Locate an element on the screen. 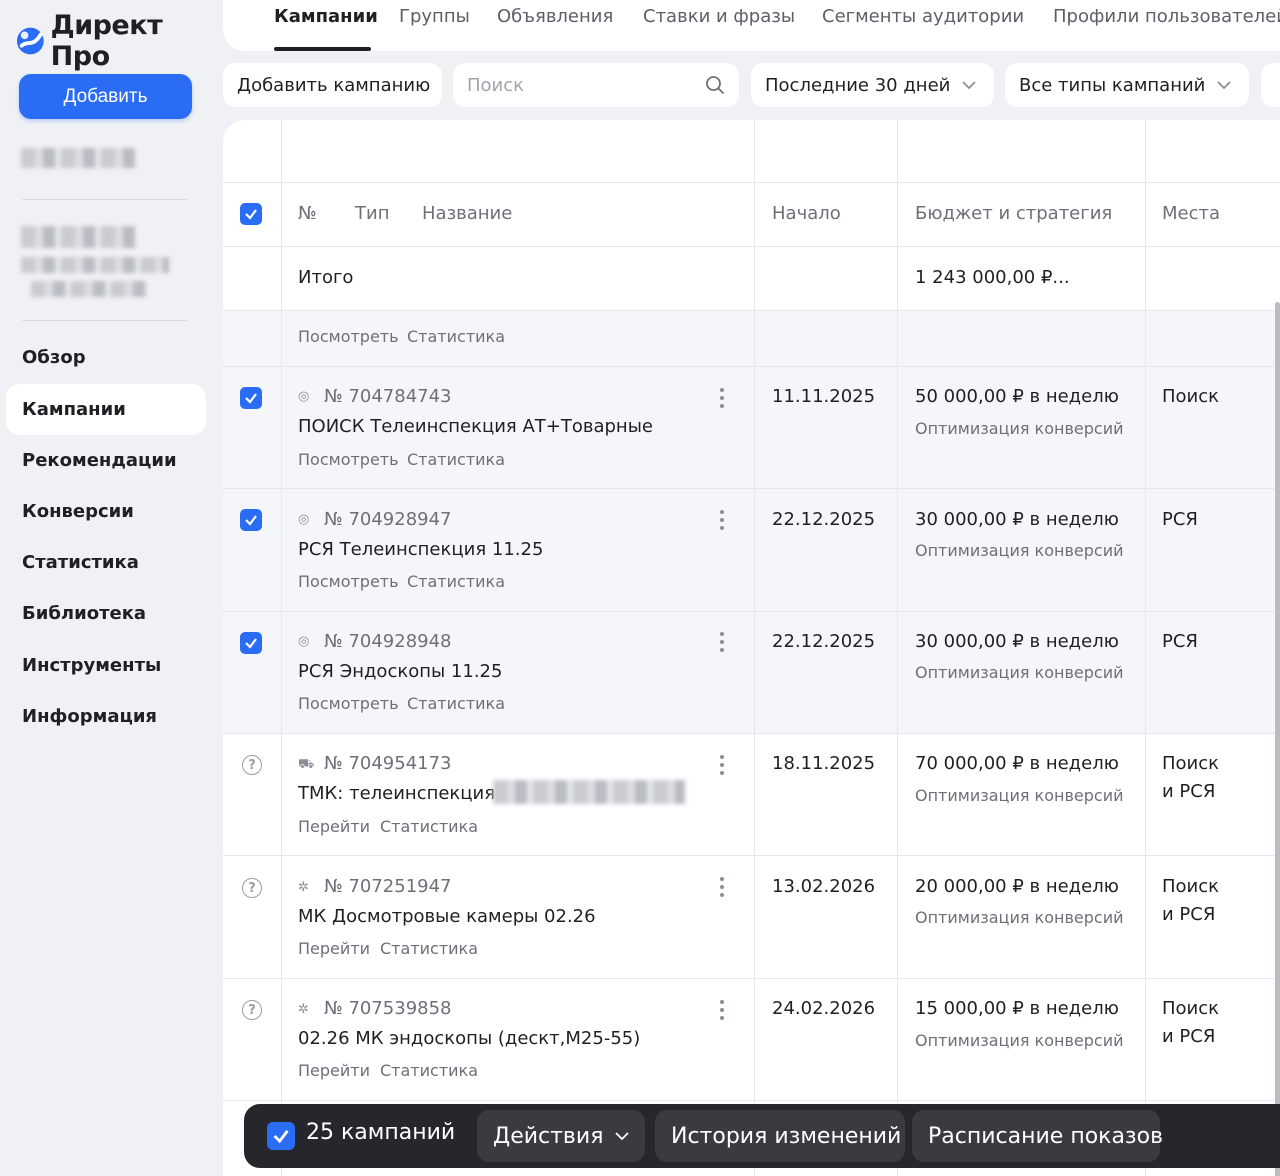  direct-logo-icon is located at coordinates (30, 41).